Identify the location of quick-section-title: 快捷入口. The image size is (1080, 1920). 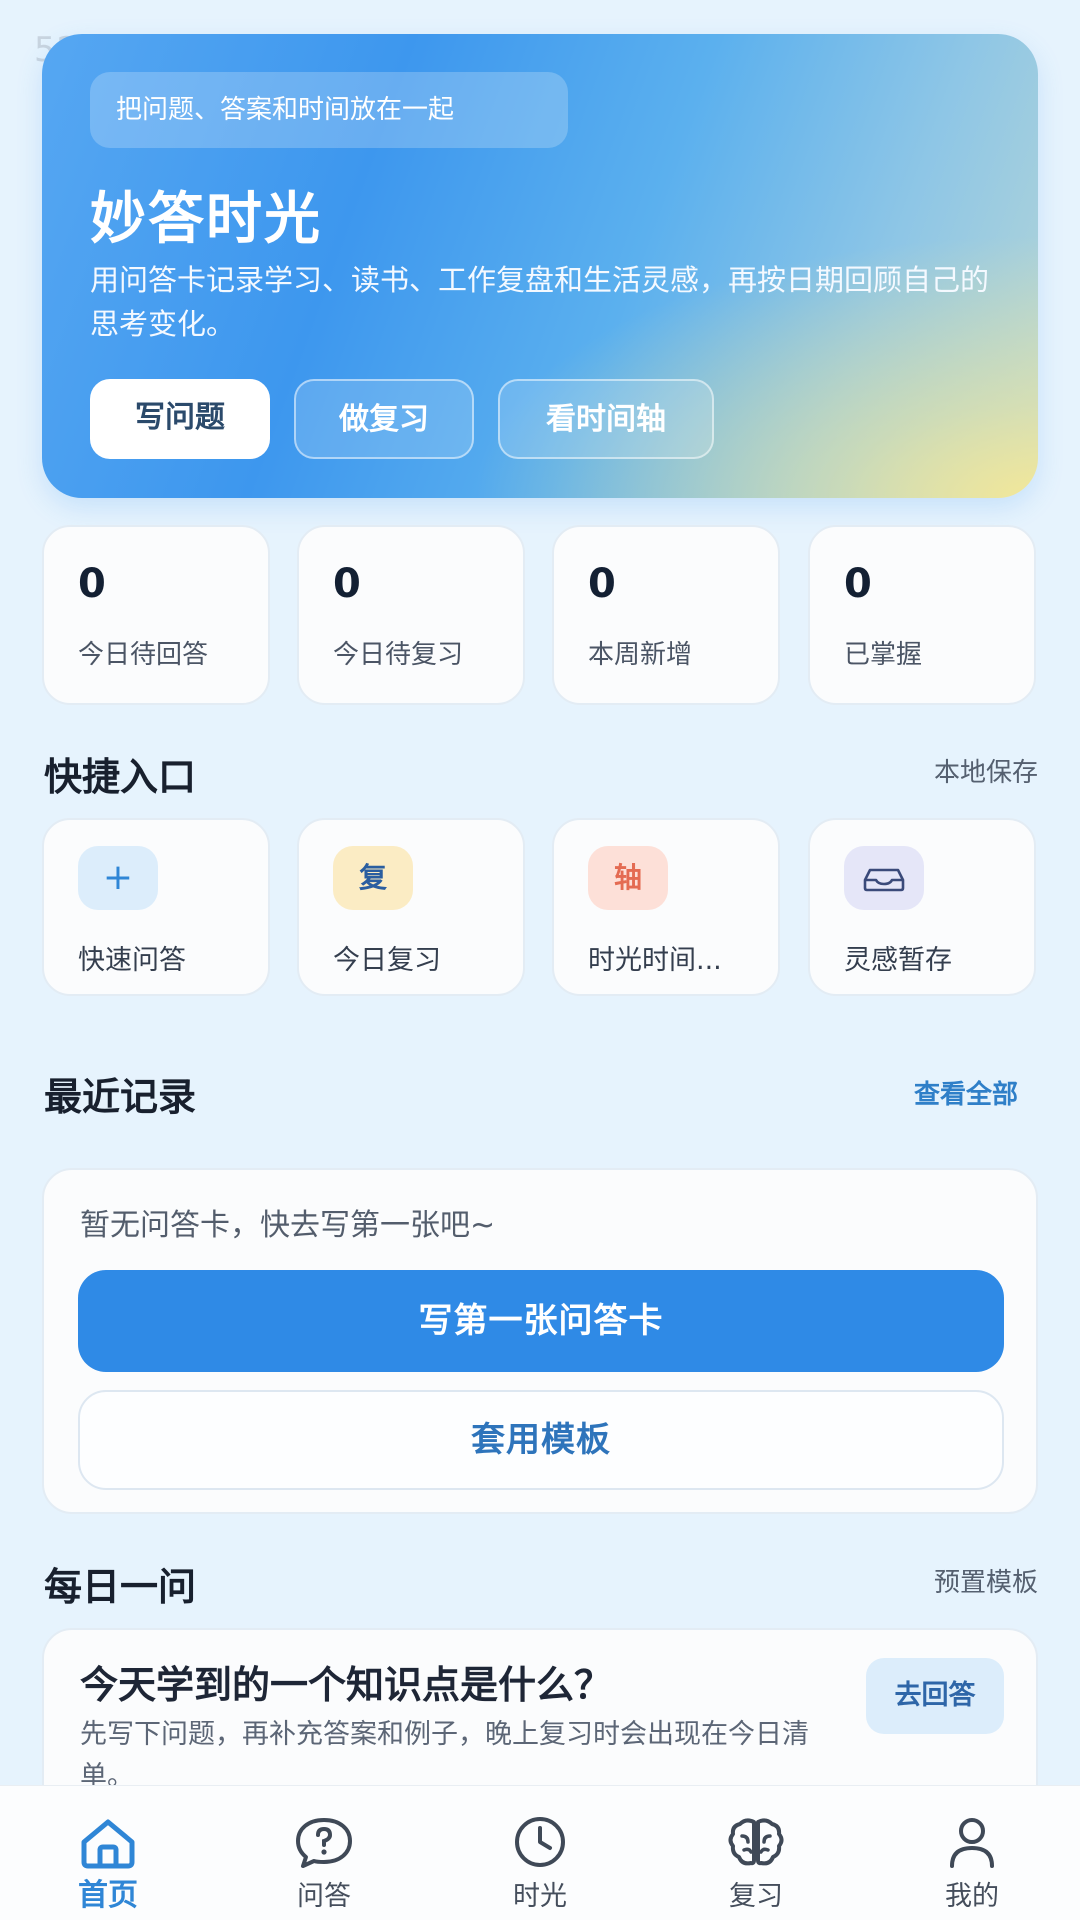
(120, 777).